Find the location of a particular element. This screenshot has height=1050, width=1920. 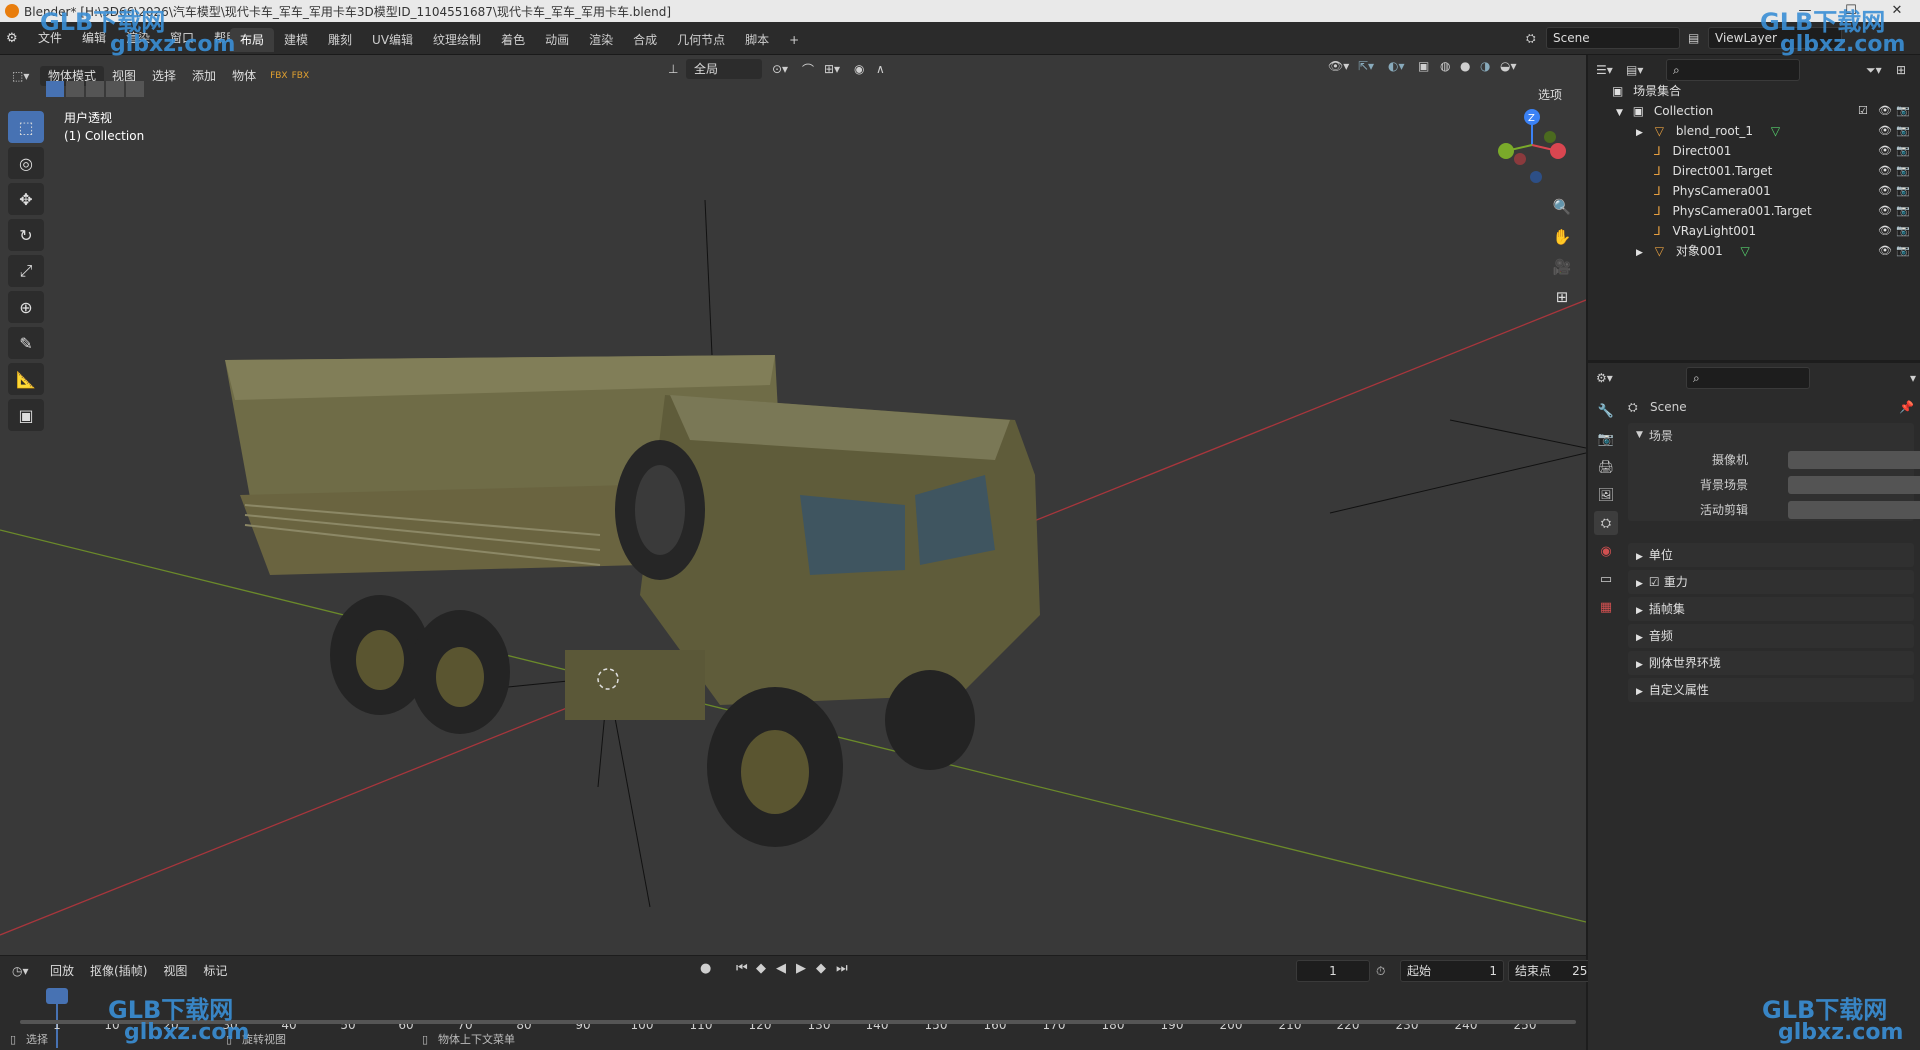

snap-icon: ⌒ is located at coordinates (813, 69).